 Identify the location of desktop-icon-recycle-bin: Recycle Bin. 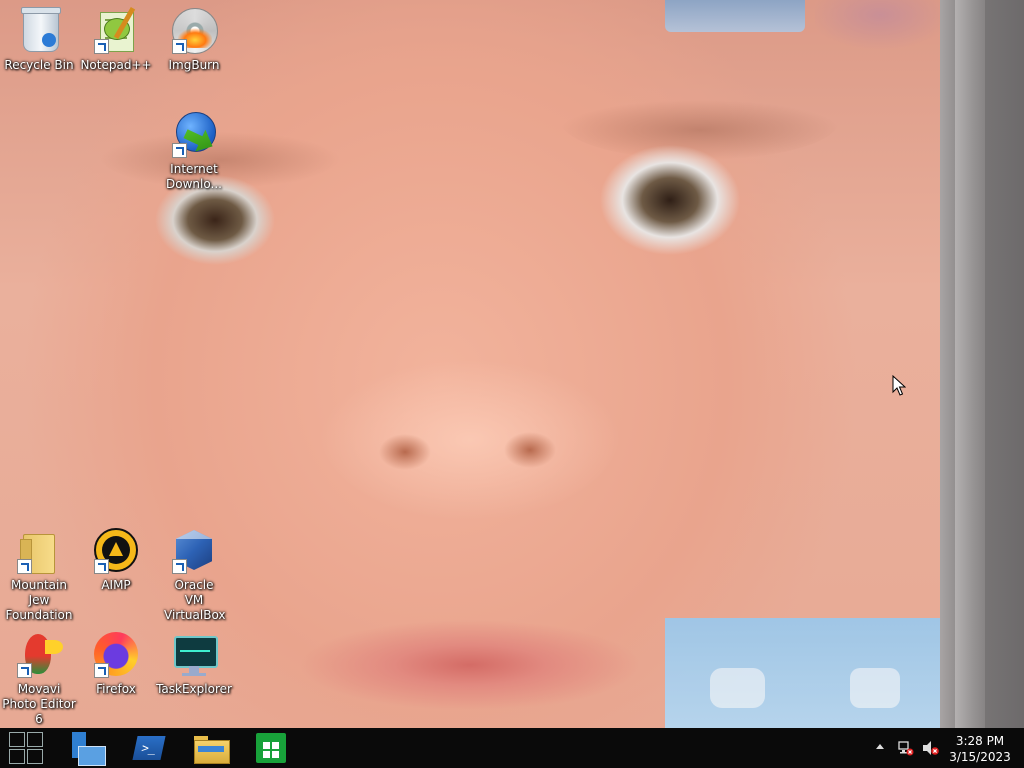
(39, 36).